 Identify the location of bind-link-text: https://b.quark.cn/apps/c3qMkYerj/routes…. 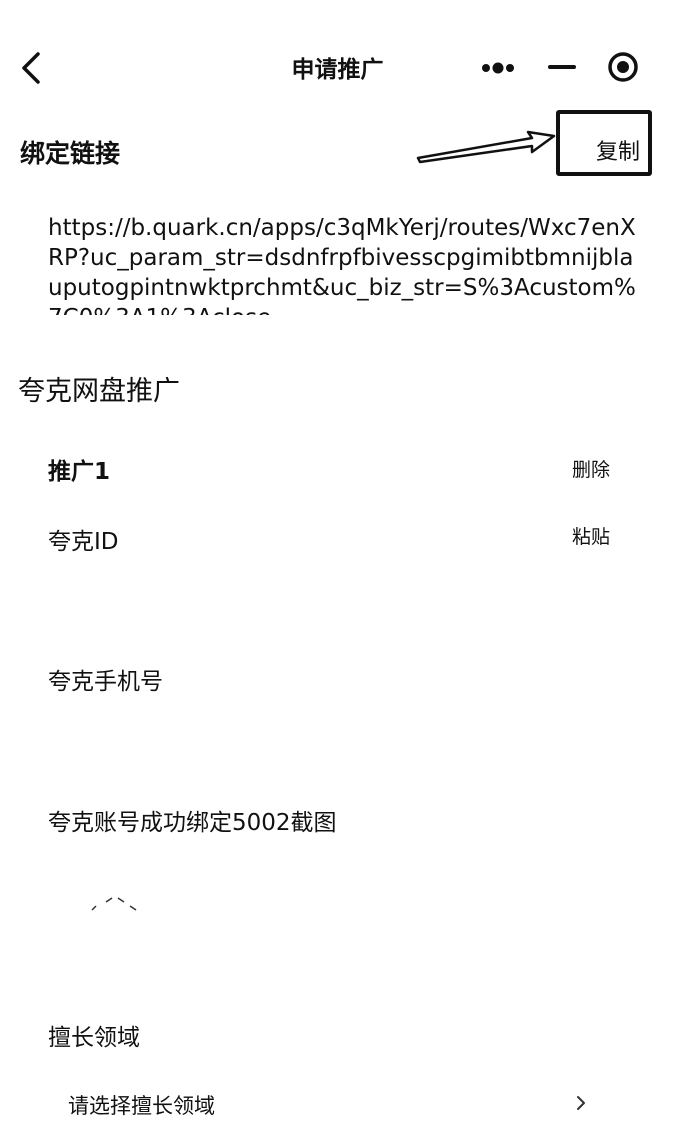
(342, 265).